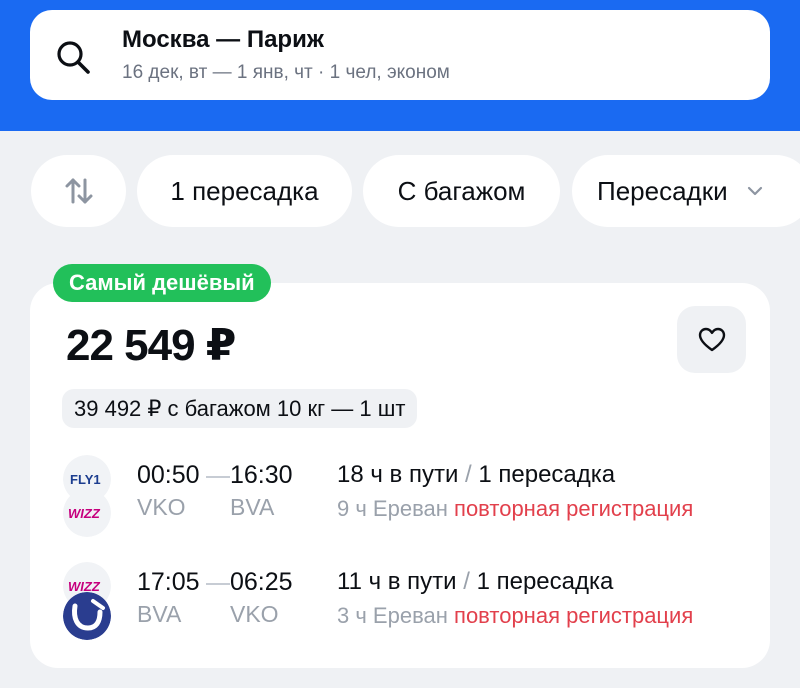 The width and height of the screenshot is (800, 688). Describe the element at coordinates (475, 582) in the screenshot. I see `leg2-duration: 11 ч в пути / 1 пересадка` at that location.